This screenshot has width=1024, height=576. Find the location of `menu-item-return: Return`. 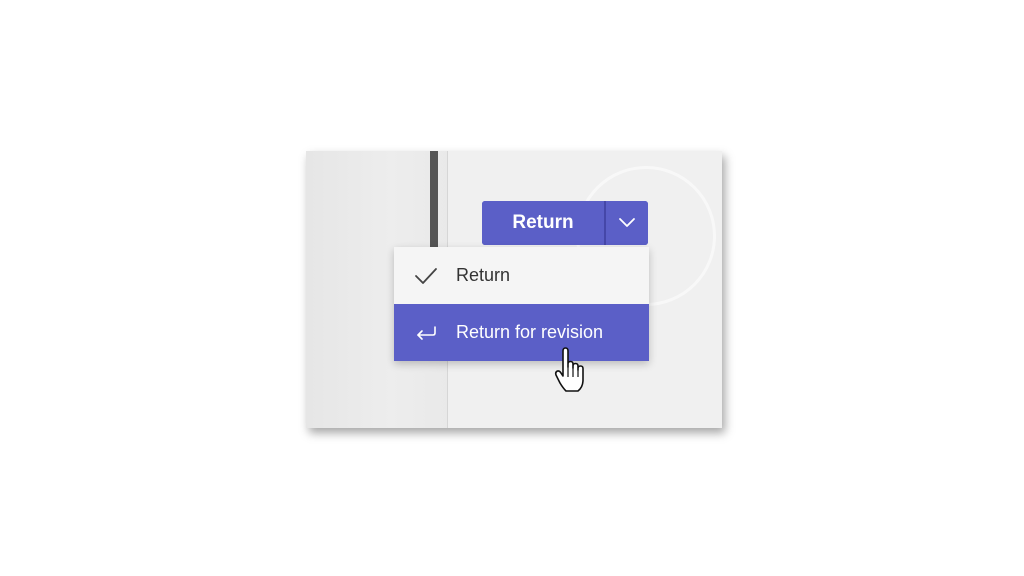

menu-item-return: Return is located at coordinates (521, 275).